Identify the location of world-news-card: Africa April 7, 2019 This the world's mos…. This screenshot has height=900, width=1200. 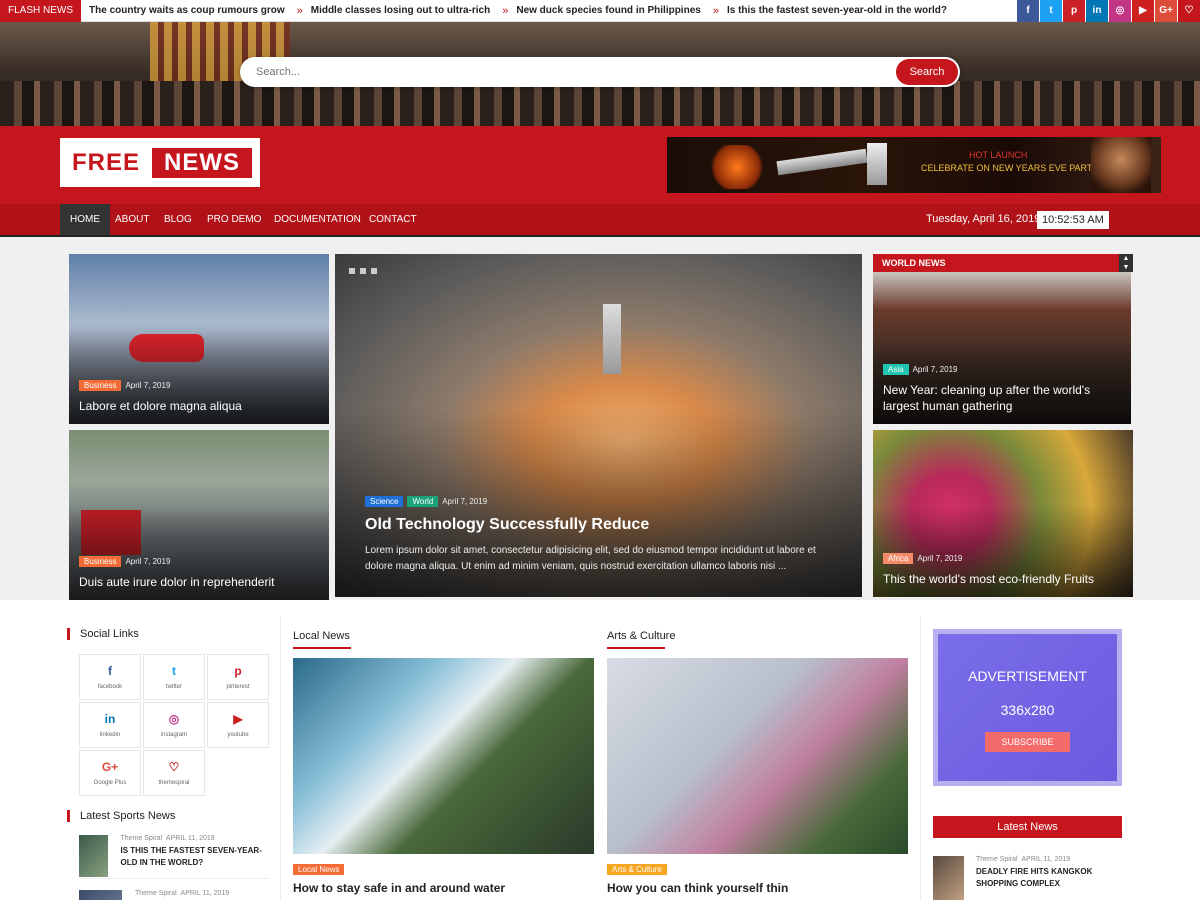
(1003, 513).